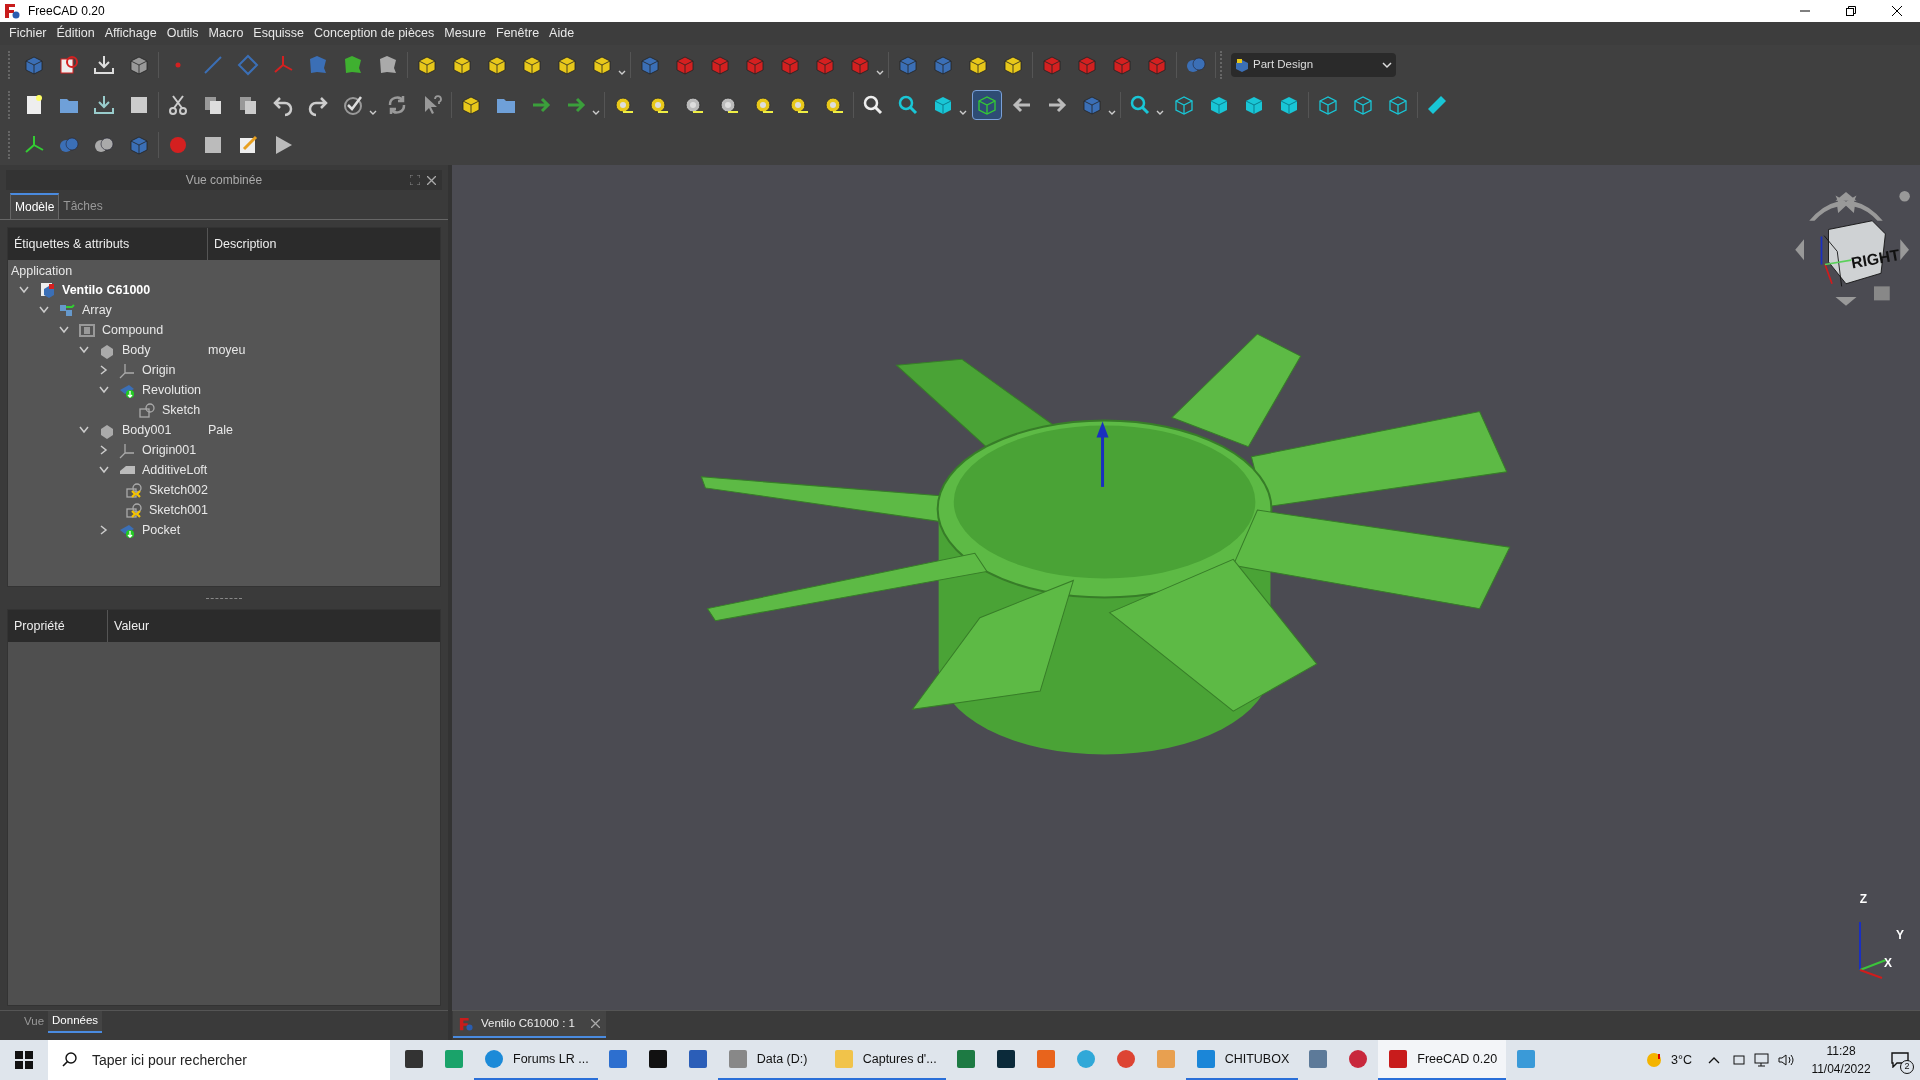 The height and width of the screenshot is (1080, 1920). I want to click on taskbar-app: Data (D:), so click(770, 1060).